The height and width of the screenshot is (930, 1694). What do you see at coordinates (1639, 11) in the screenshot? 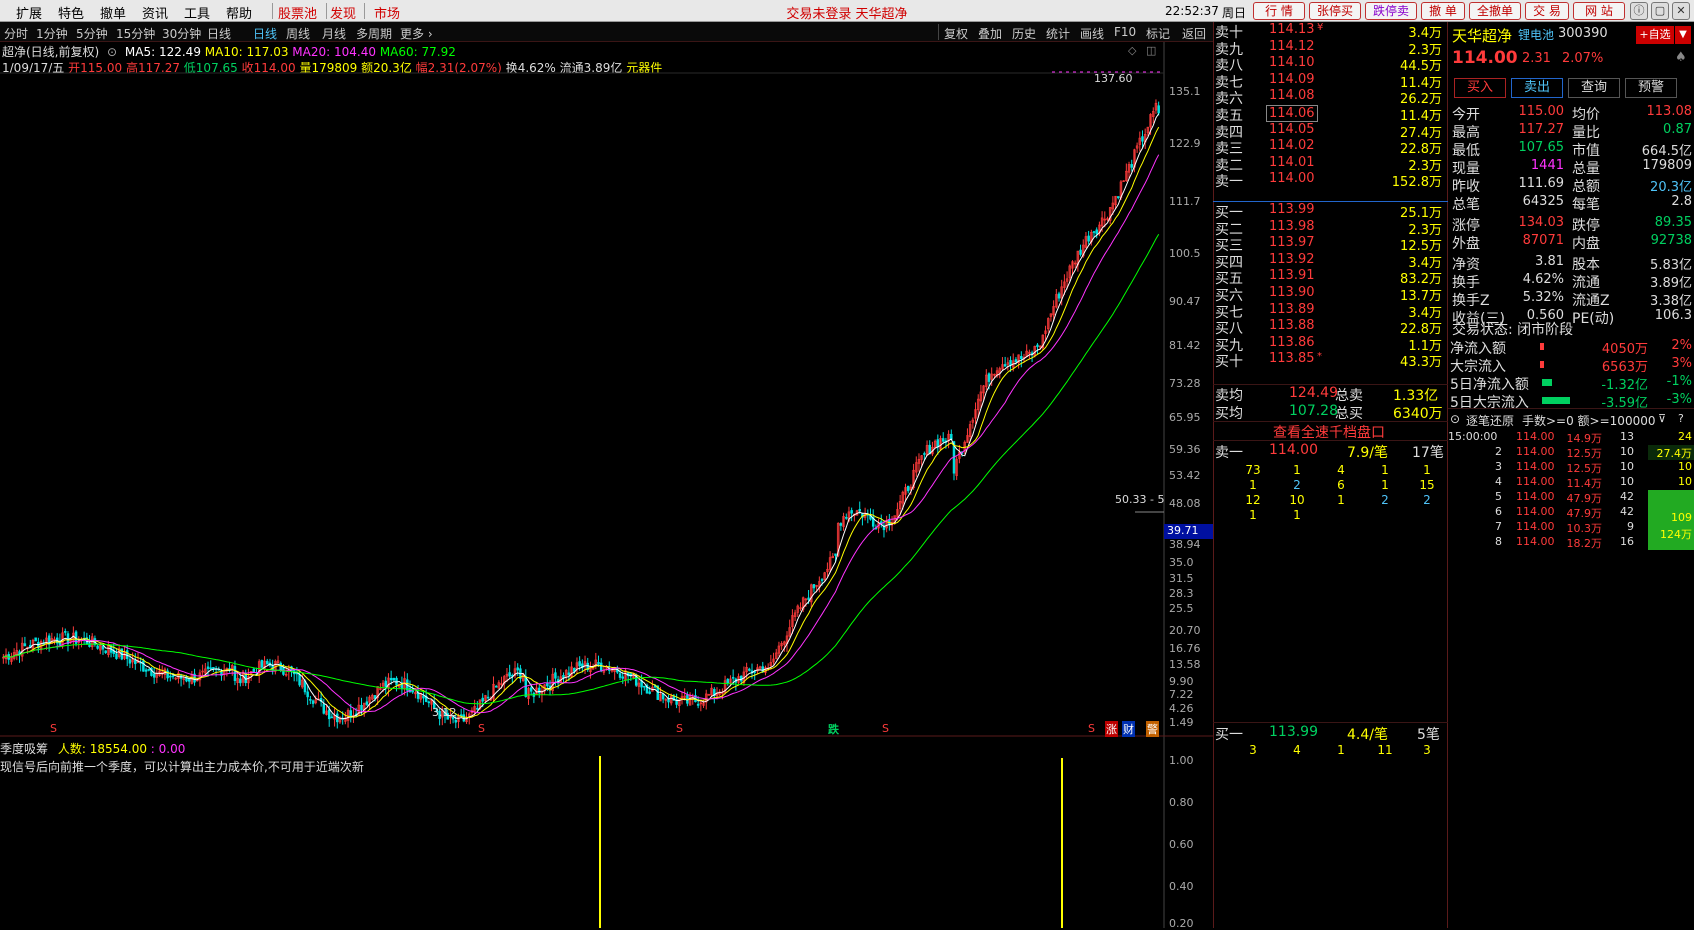
I see `info-icon: ⓘ` at bounding box center [1639, 11].